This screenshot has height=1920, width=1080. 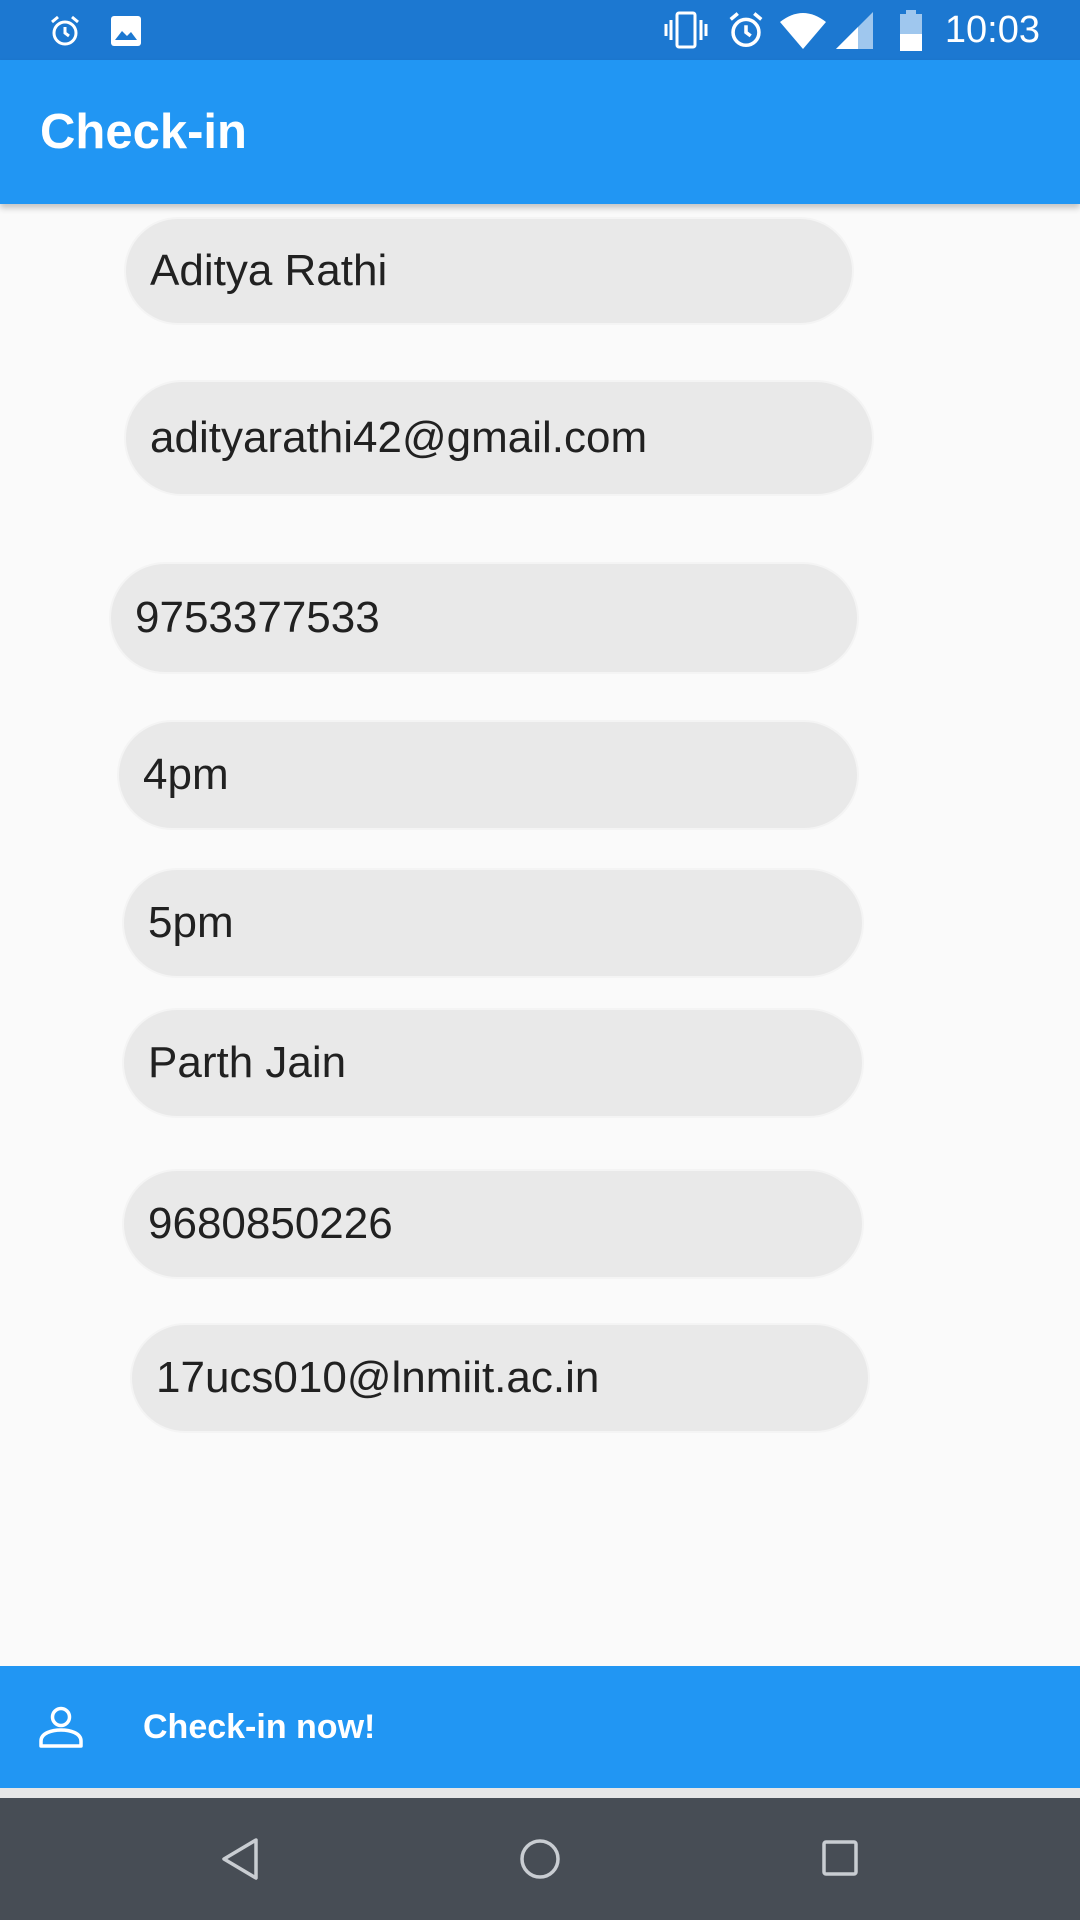 I want to click on app-bar: Check-in, so click(x=540, y=132).